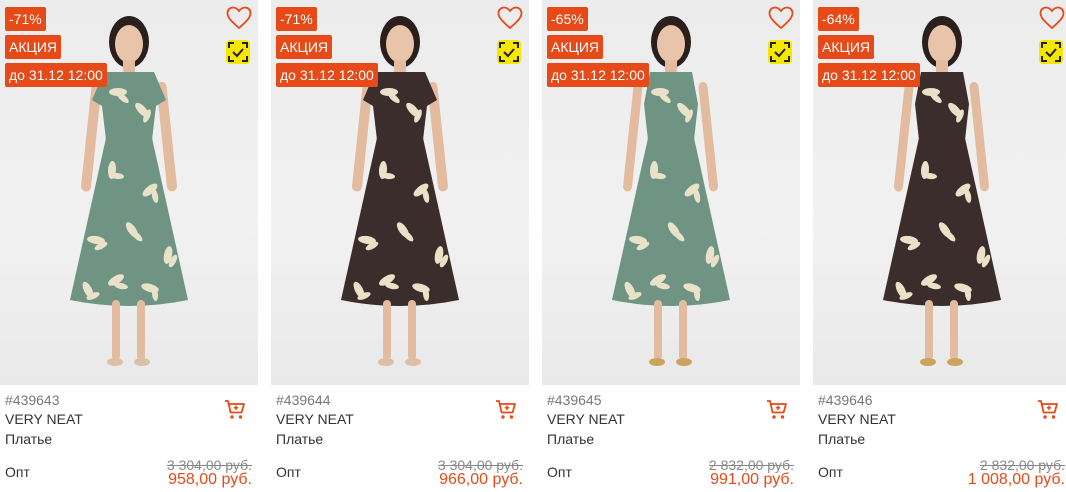 Image resolution: width=1066 pixels, height=492 pixels. I want to click on current-price: 966,00 руб., so click(481, 479).